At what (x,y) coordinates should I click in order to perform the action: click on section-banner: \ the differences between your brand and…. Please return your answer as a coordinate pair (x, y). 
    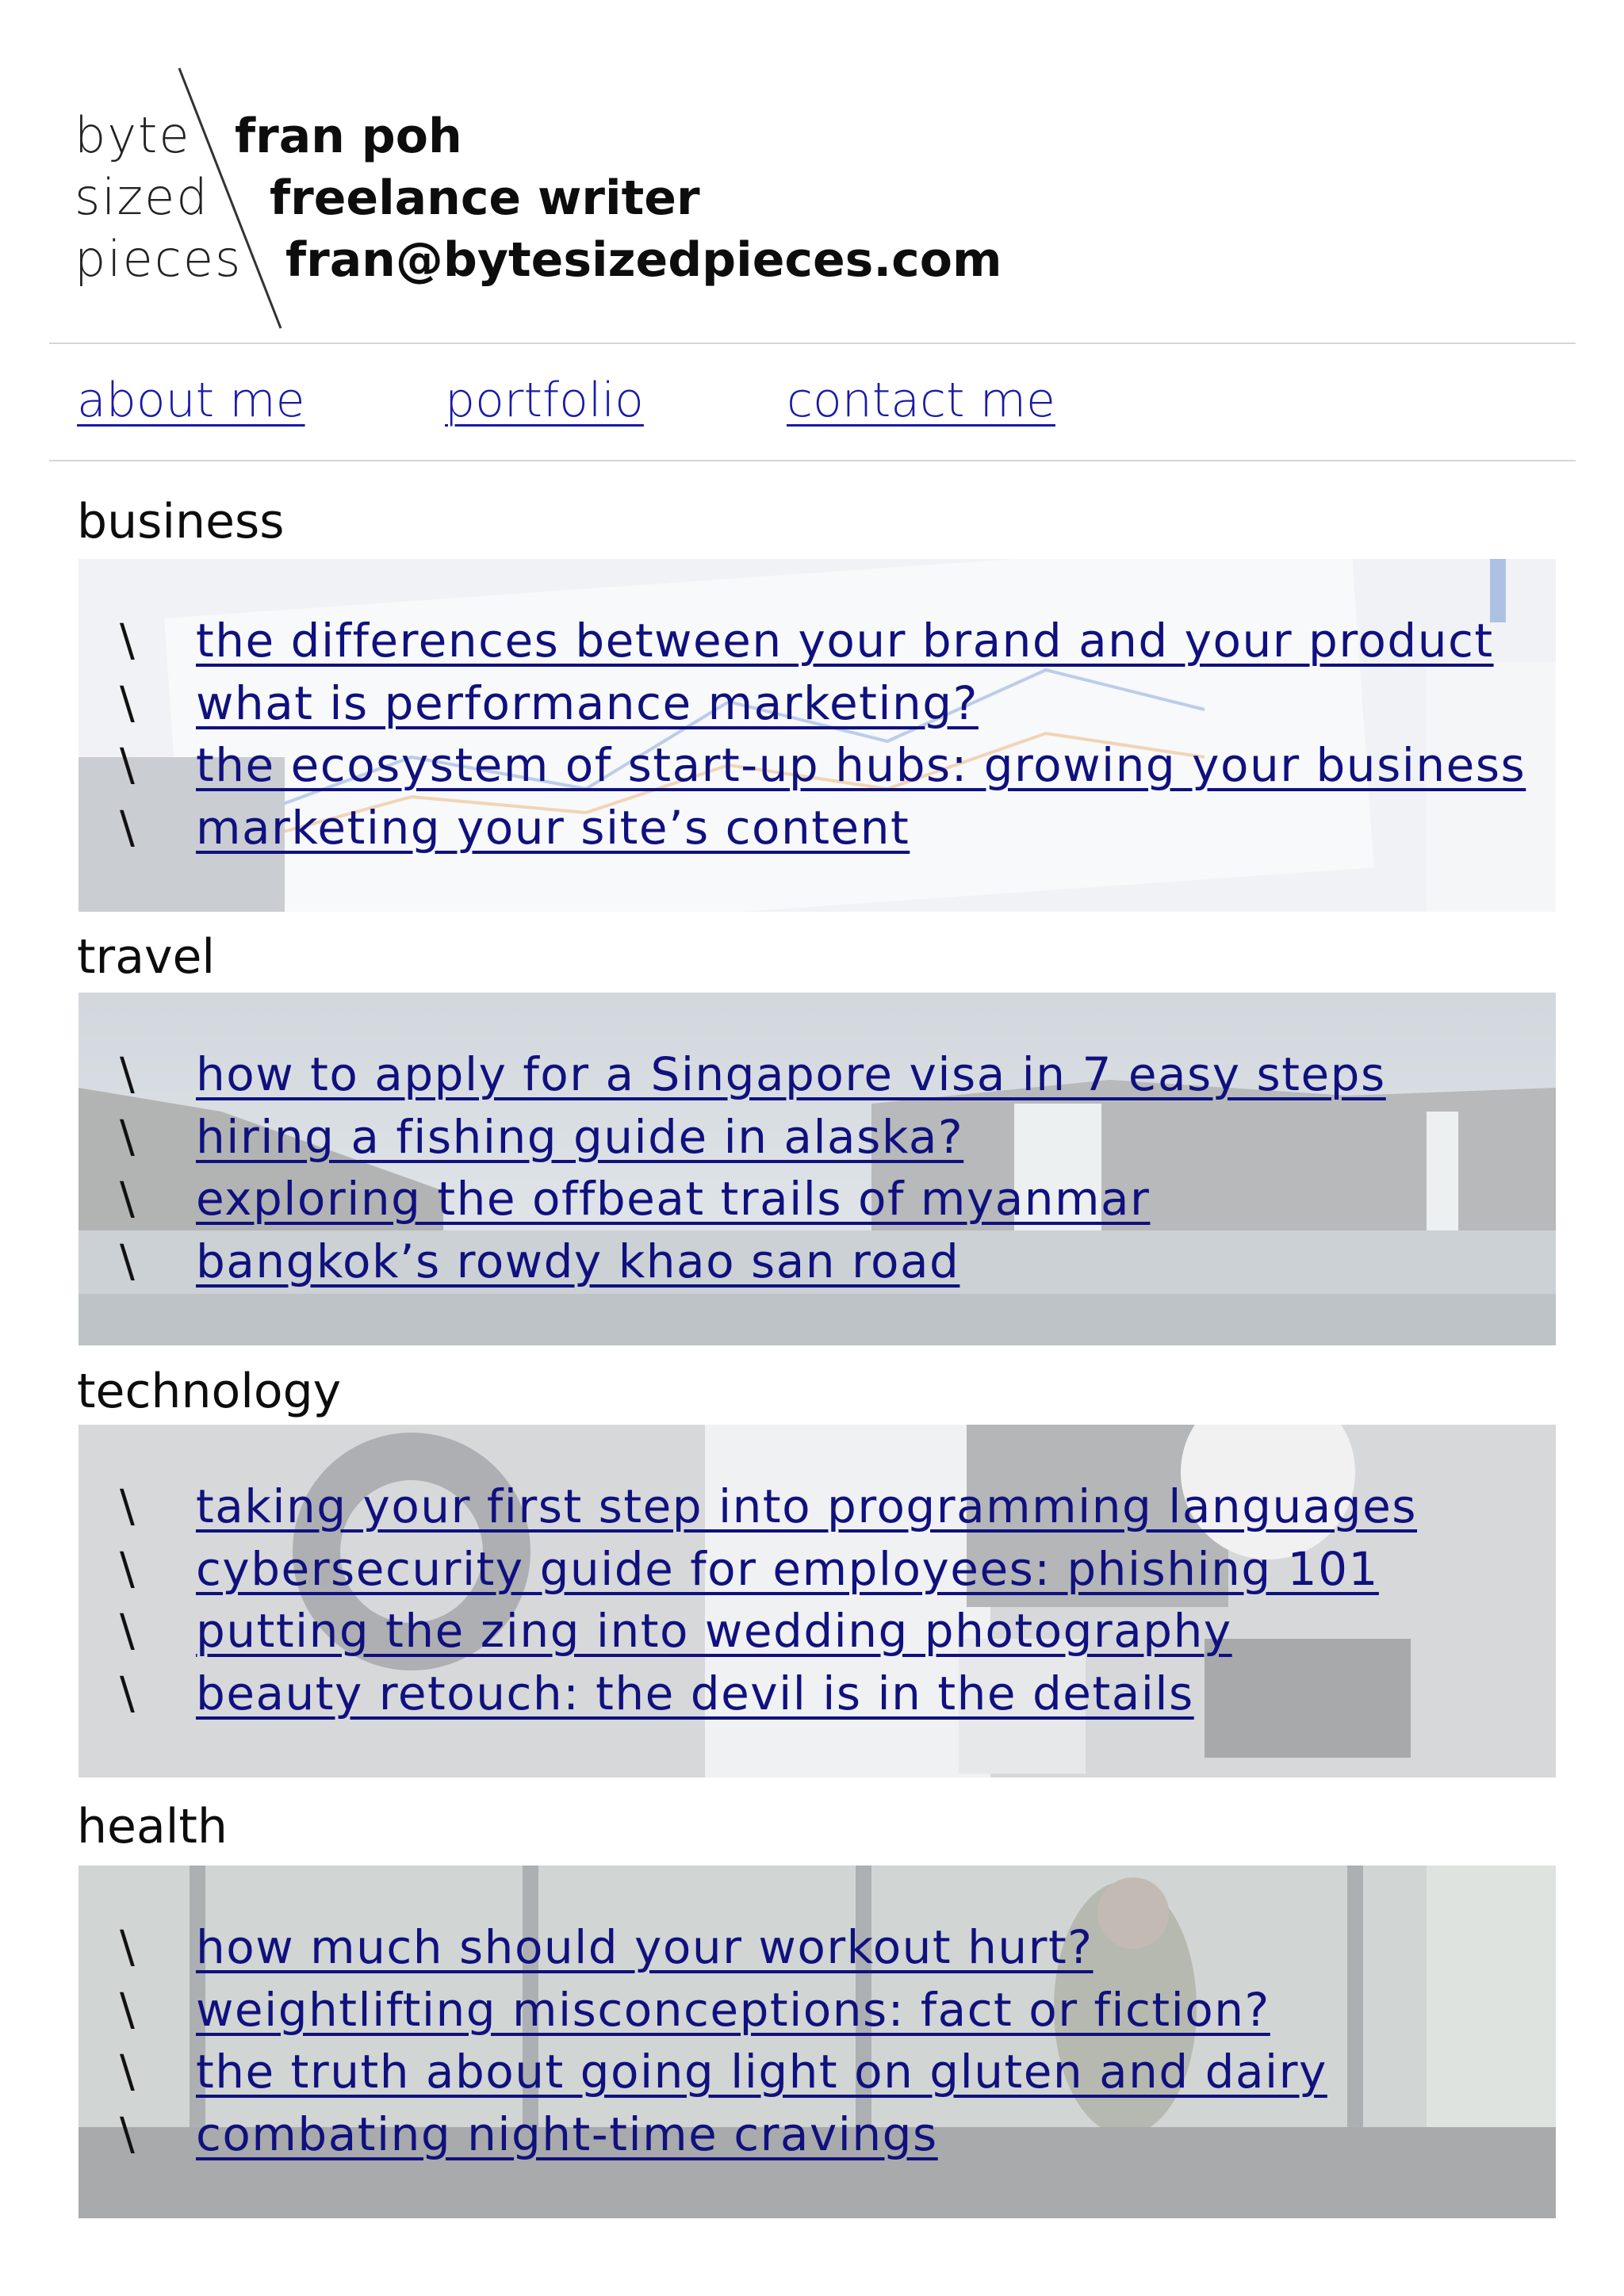
    Looking at the image, I should click on (817, 735).